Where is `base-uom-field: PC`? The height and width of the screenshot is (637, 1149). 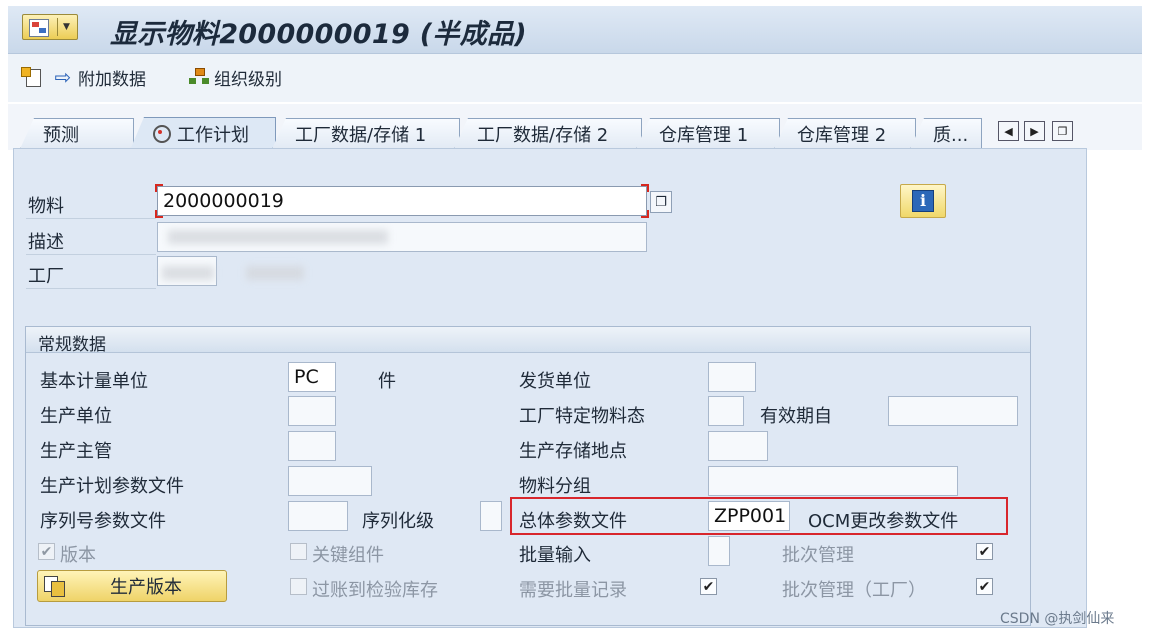 base-uom-field: PC is located at coordinates (312, 377).